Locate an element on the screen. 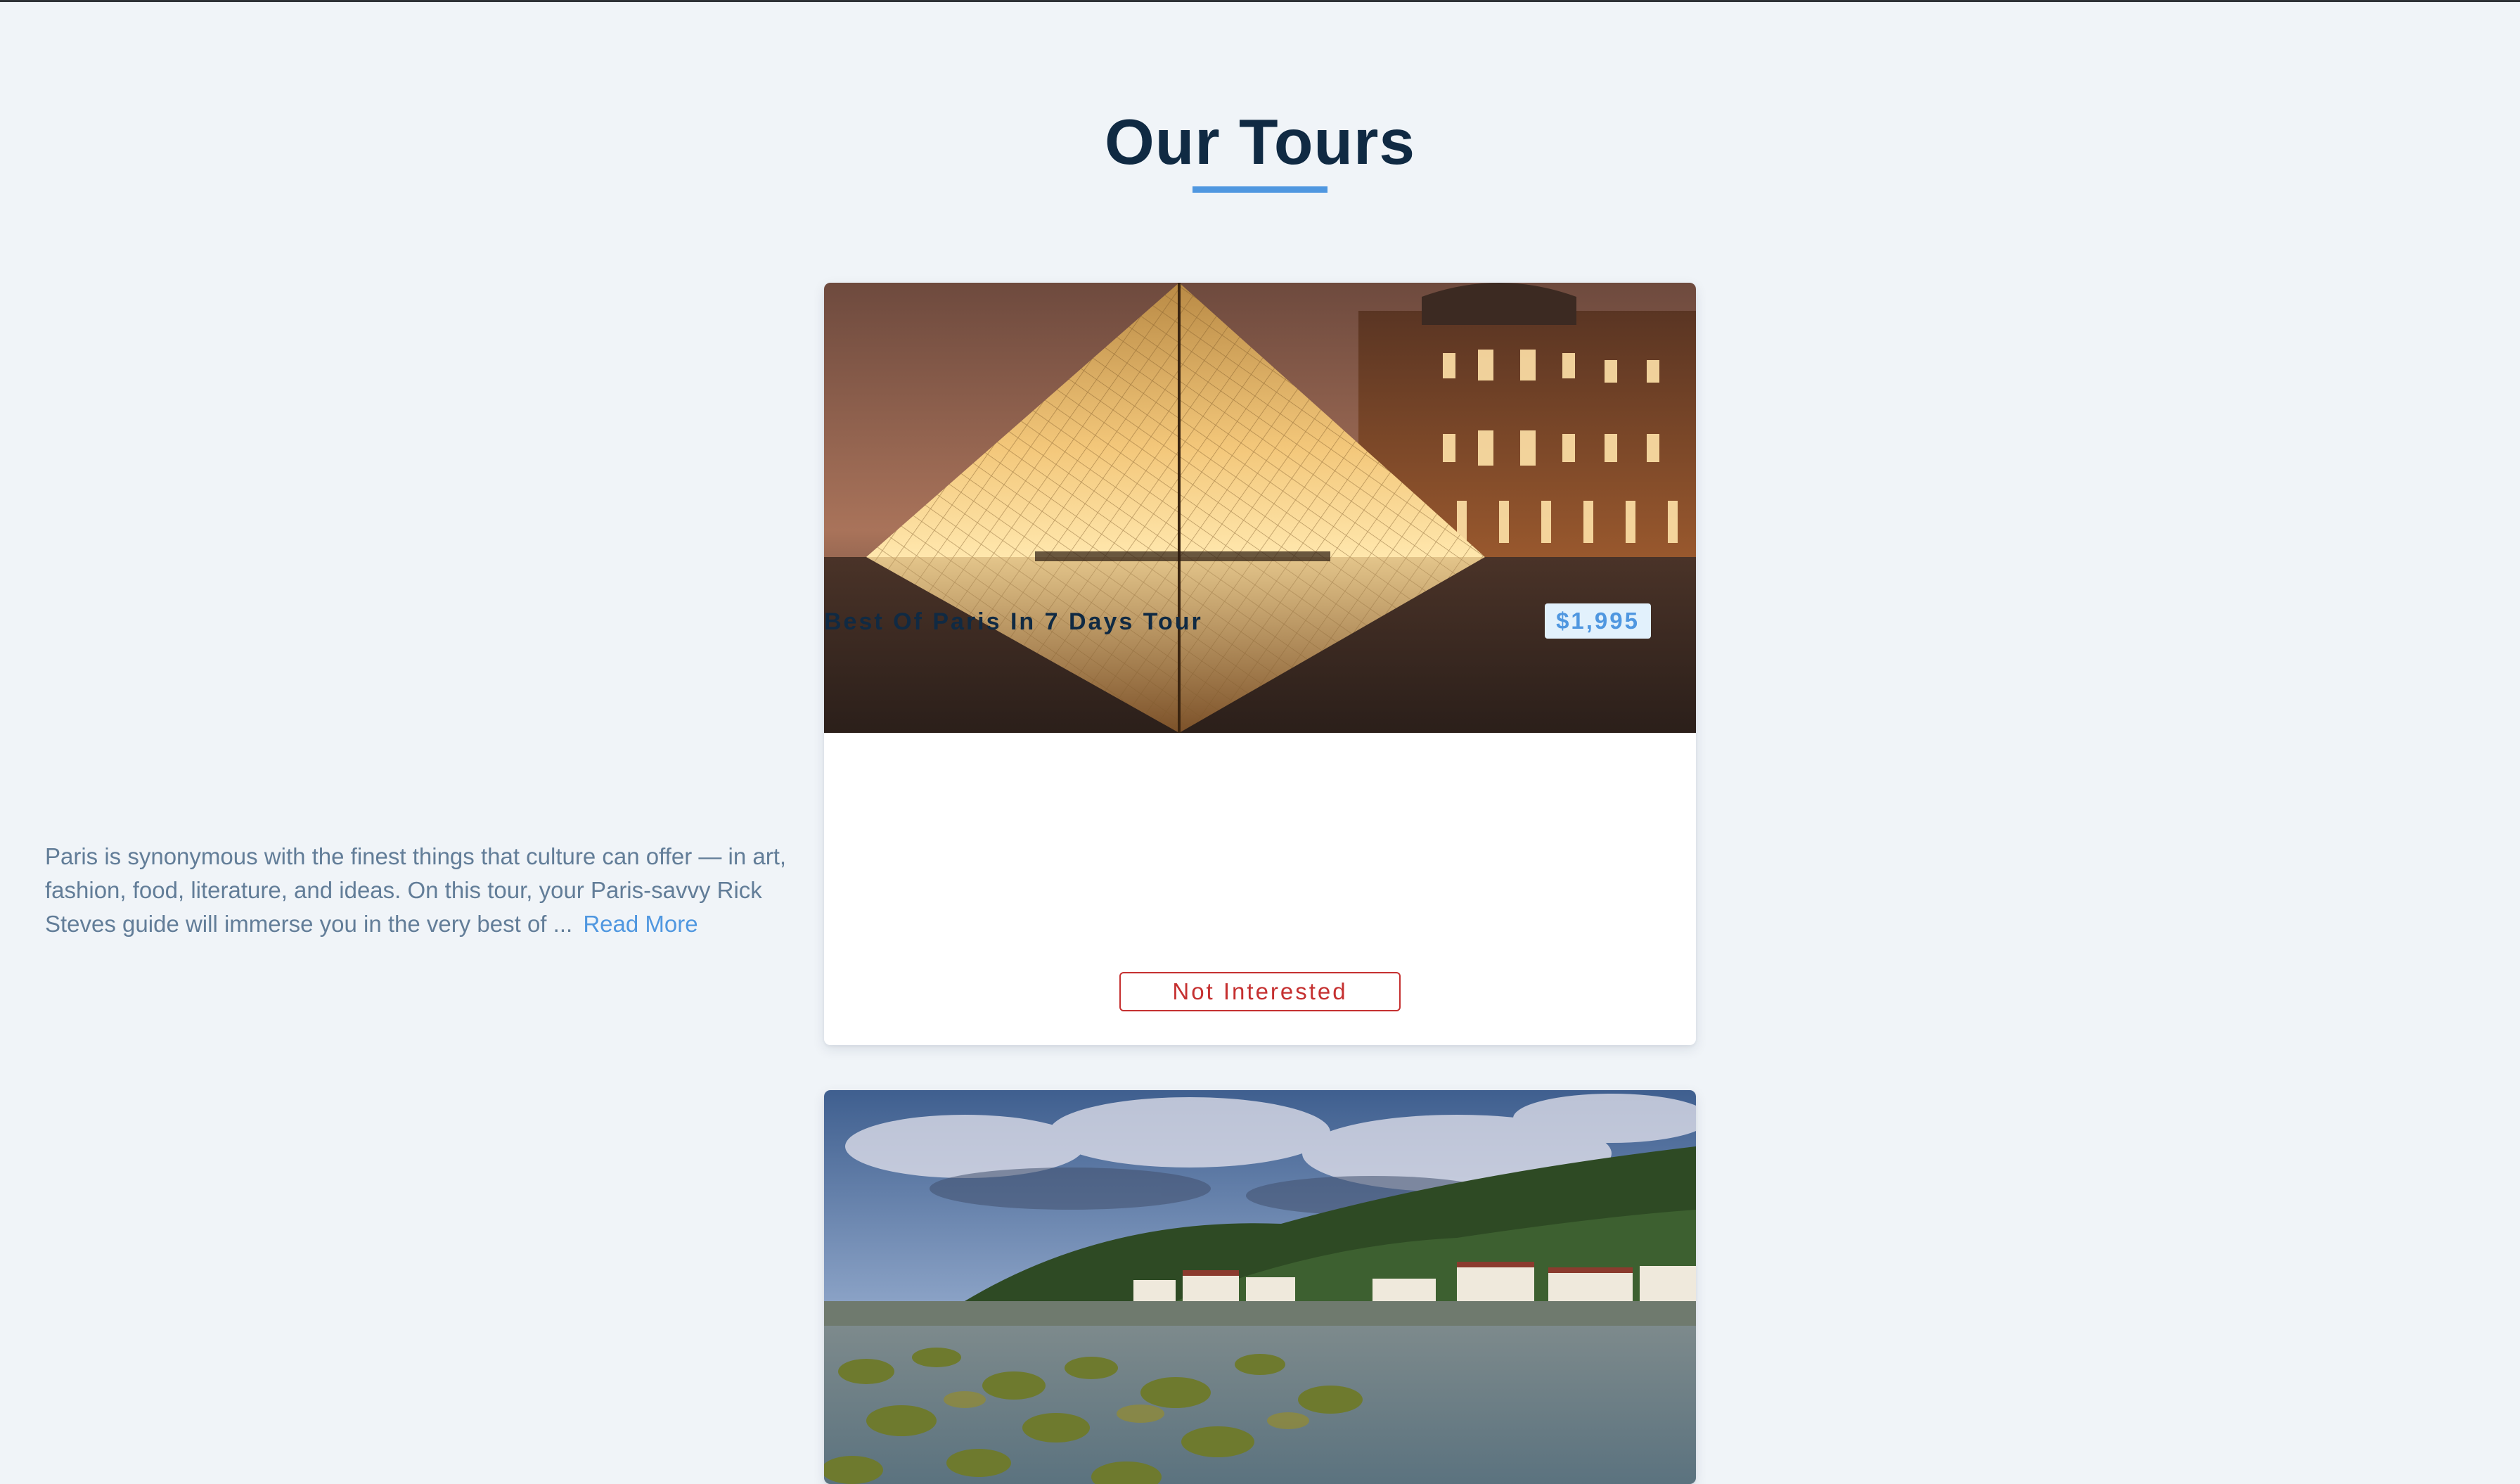 This screenshot has height=1484, width=2520. page-title: Our Tours is located at coordinates (1260, 143).